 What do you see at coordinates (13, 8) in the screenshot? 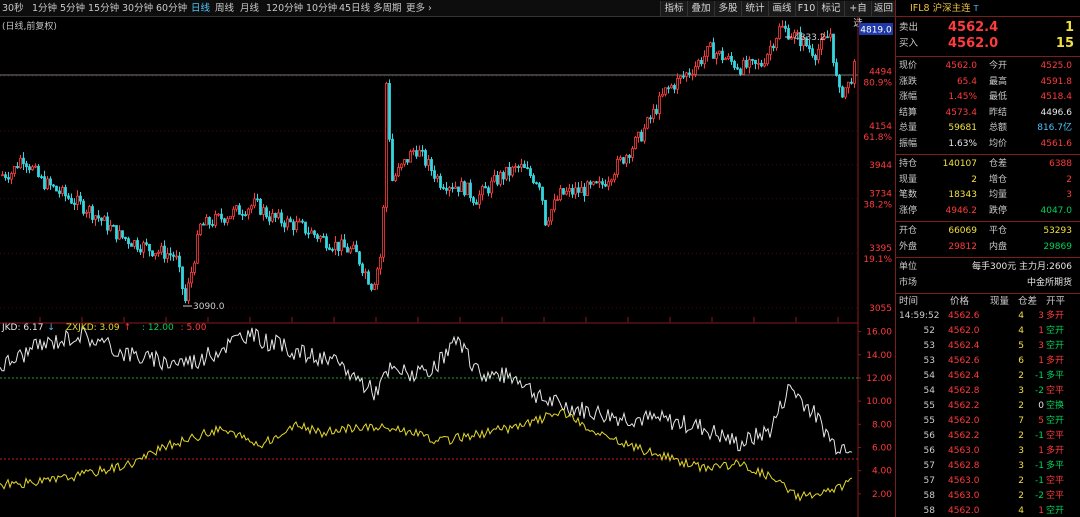
I see `period-30s: 30秒` at bounding box center [13, 8].